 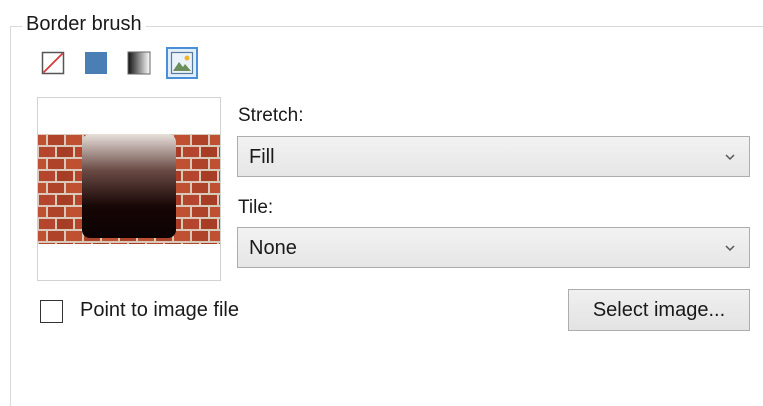 I want to click on brick-image-preview, so click(x=129, y=189).